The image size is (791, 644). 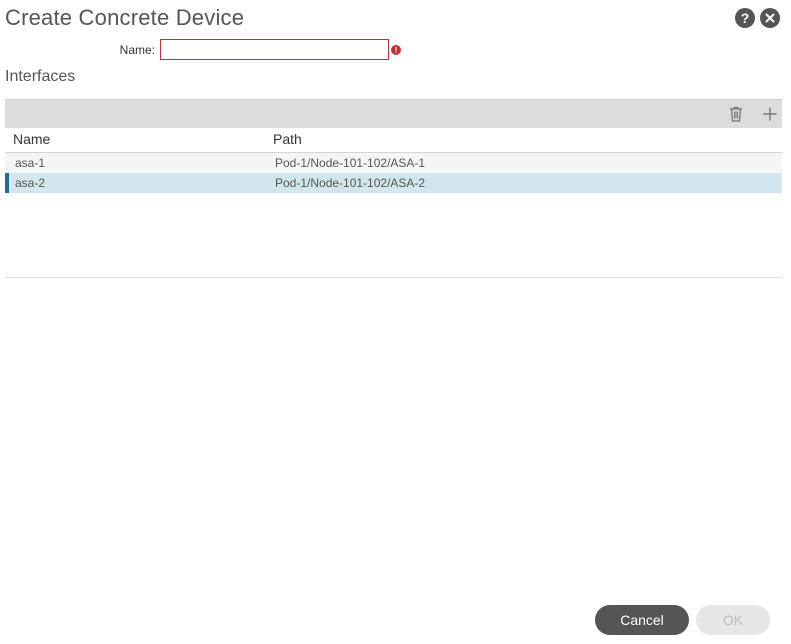 What do you see at coordinates (30, 183) in the screenshot?
I see `row-name-cell: asa-2` at bounding box center [30, 183].